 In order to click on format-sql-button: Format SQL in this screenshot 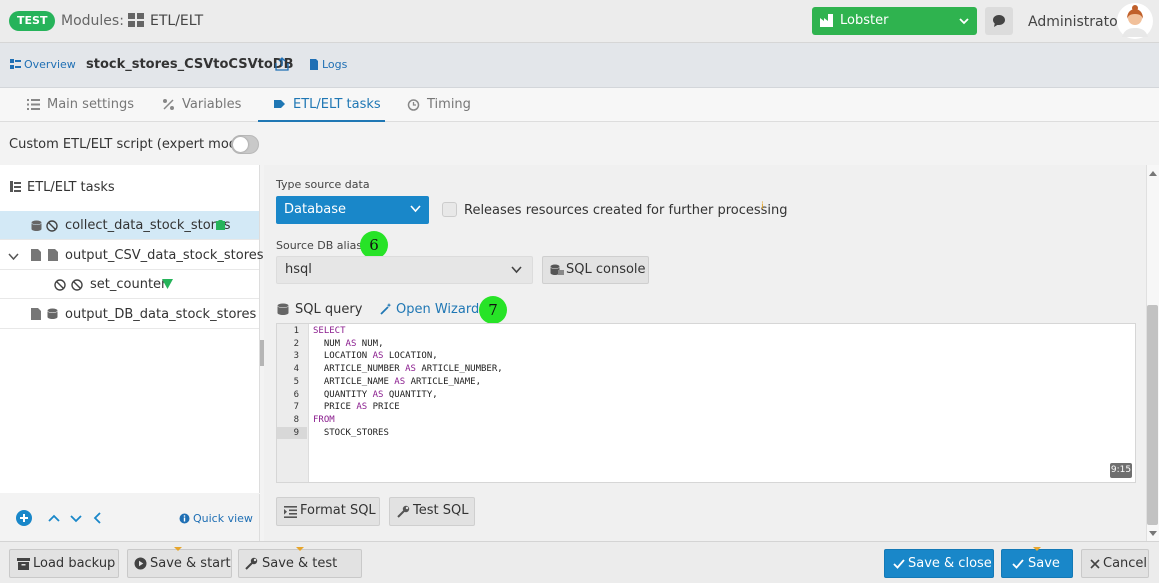, I will do `click(328, 511)`.